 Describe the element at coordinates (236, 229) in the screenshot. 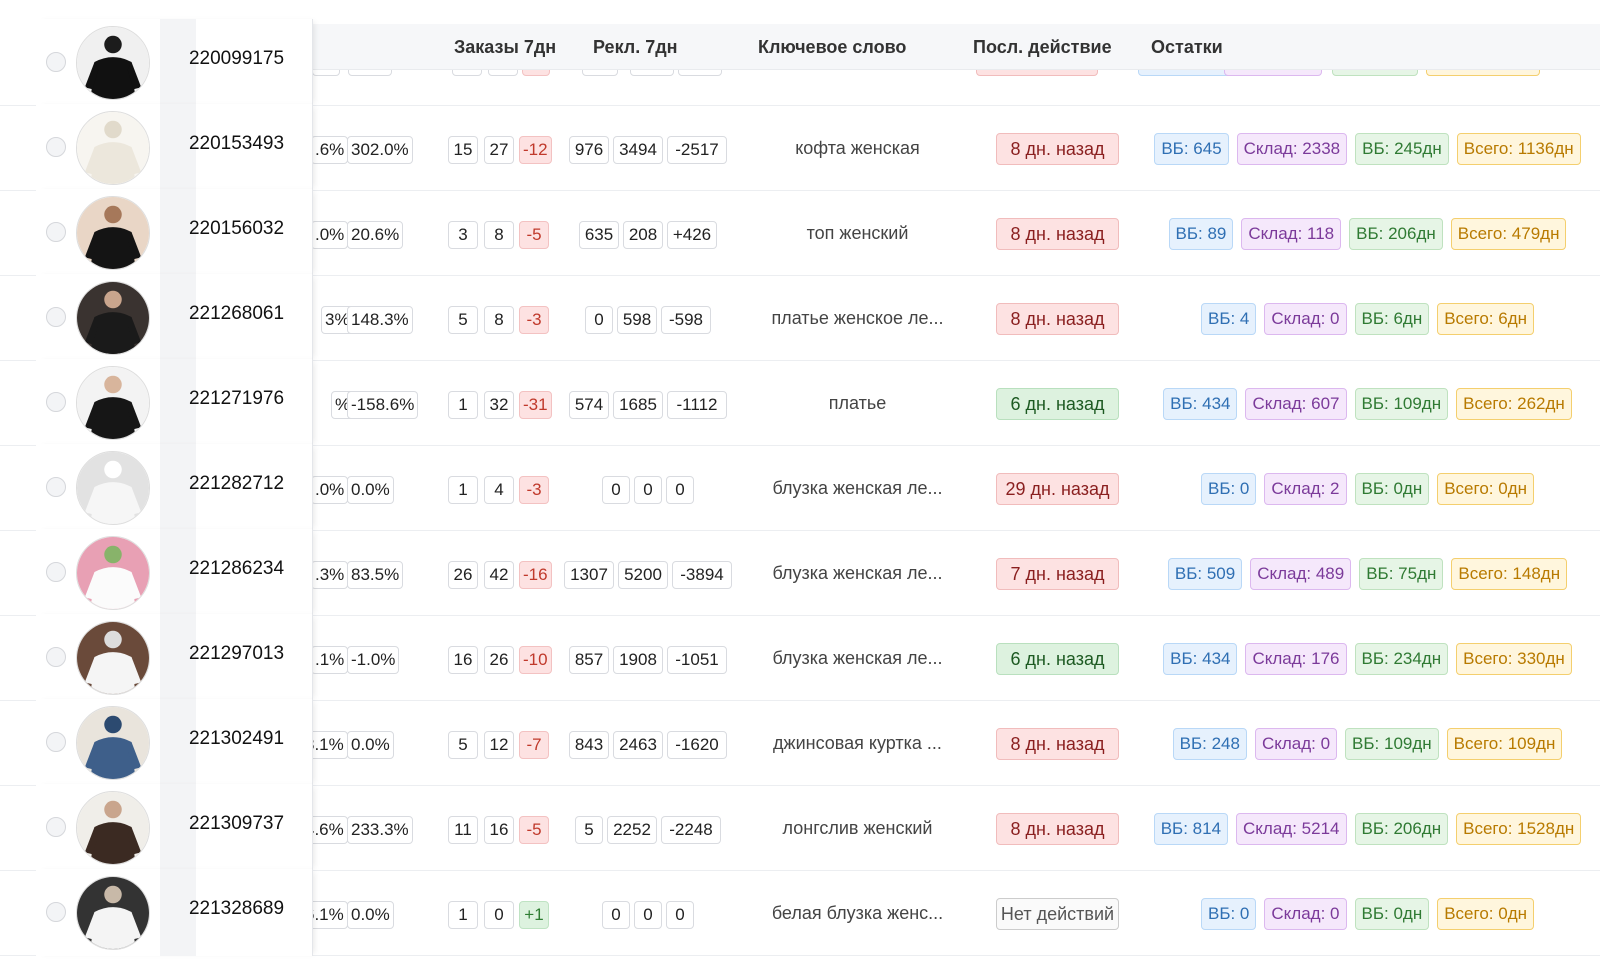

I see `product-sku: 220156032` at that location.